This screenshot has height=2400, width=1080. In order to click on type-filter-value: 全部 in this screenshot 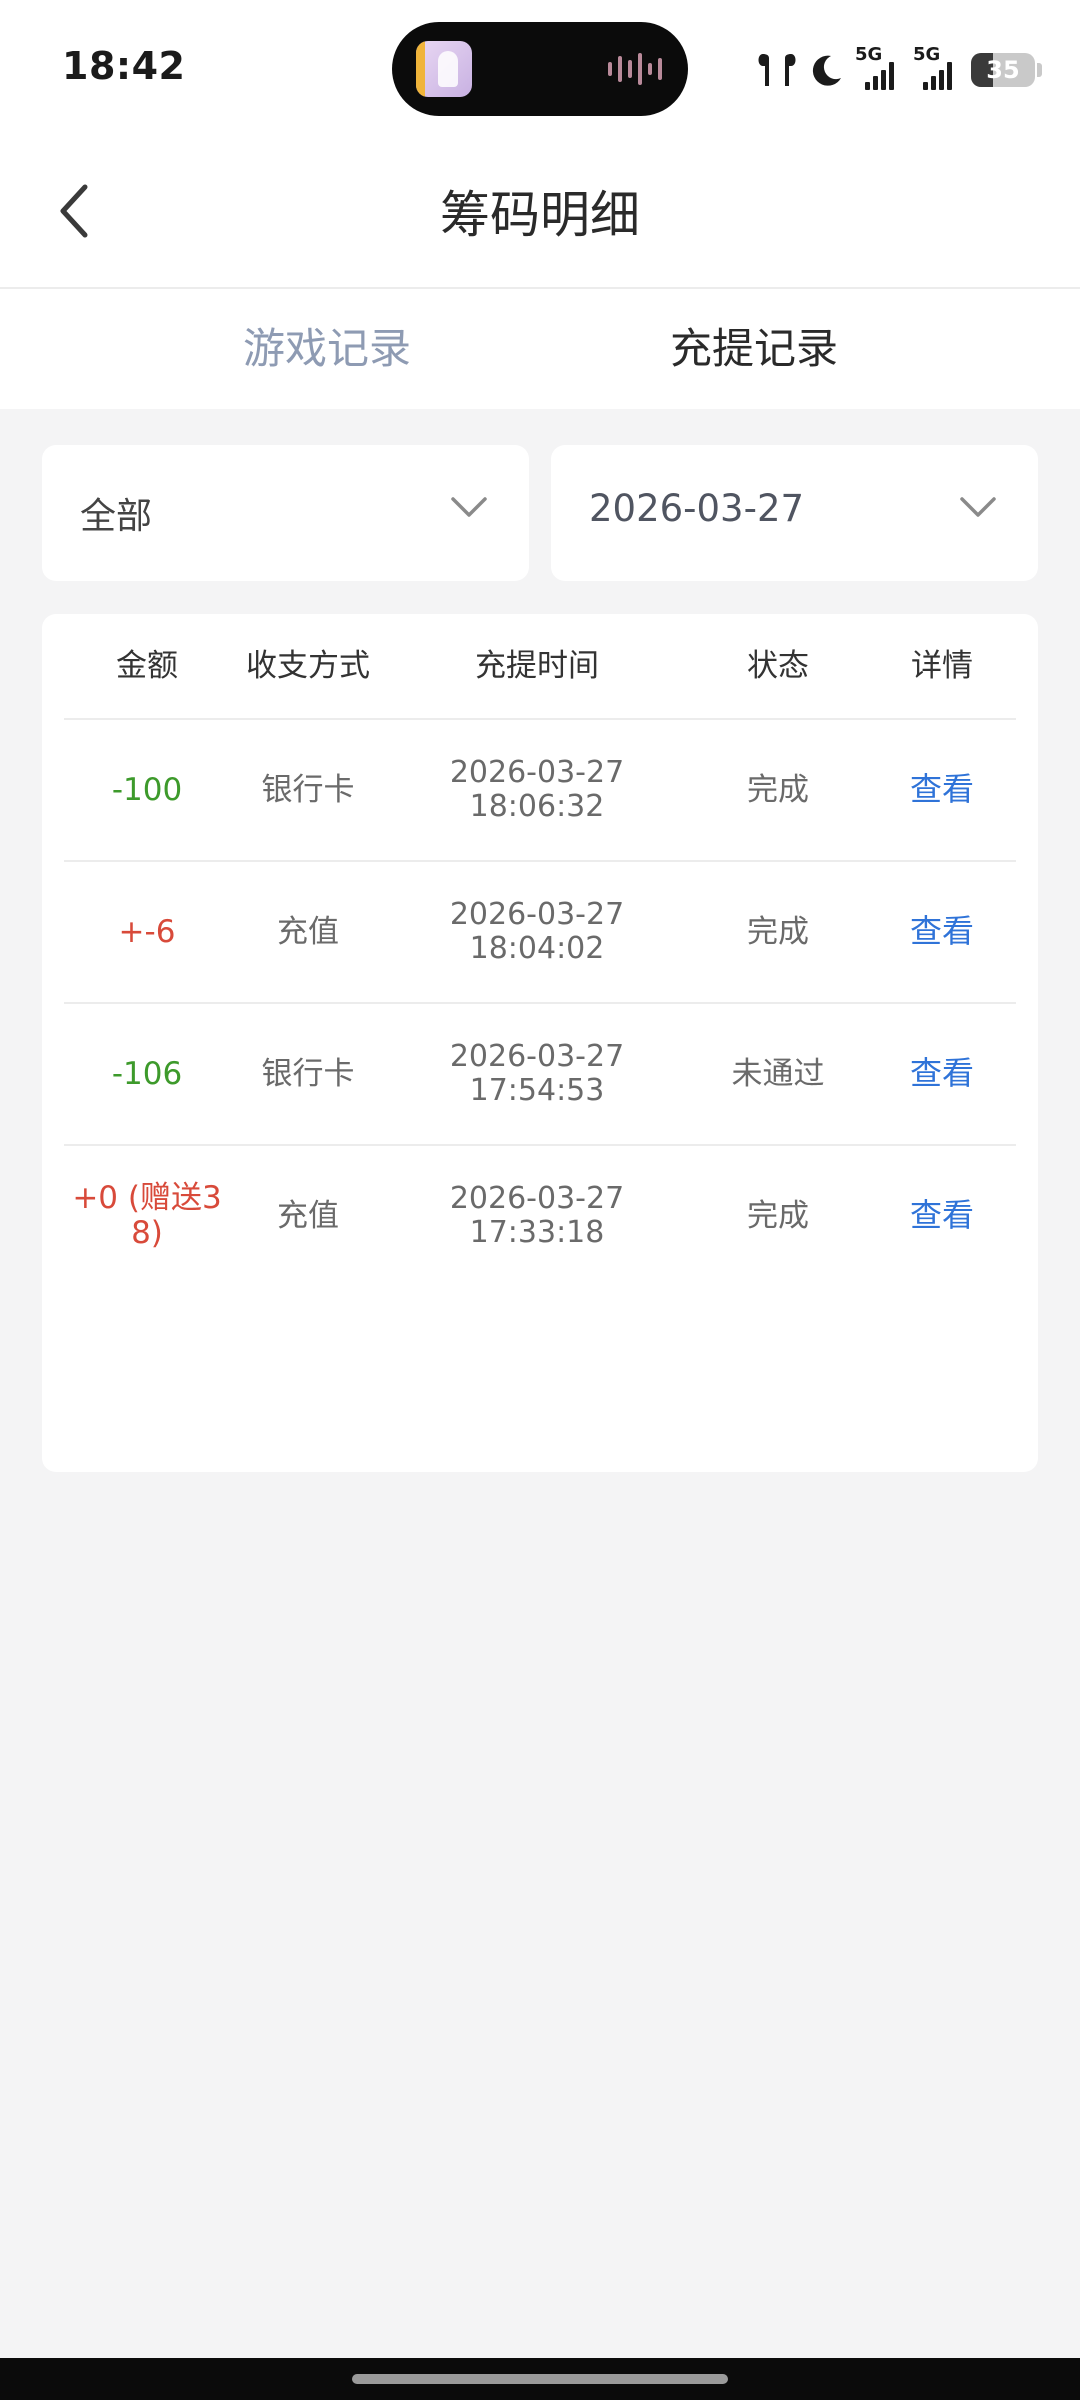, I will do `click(116, 516)`.